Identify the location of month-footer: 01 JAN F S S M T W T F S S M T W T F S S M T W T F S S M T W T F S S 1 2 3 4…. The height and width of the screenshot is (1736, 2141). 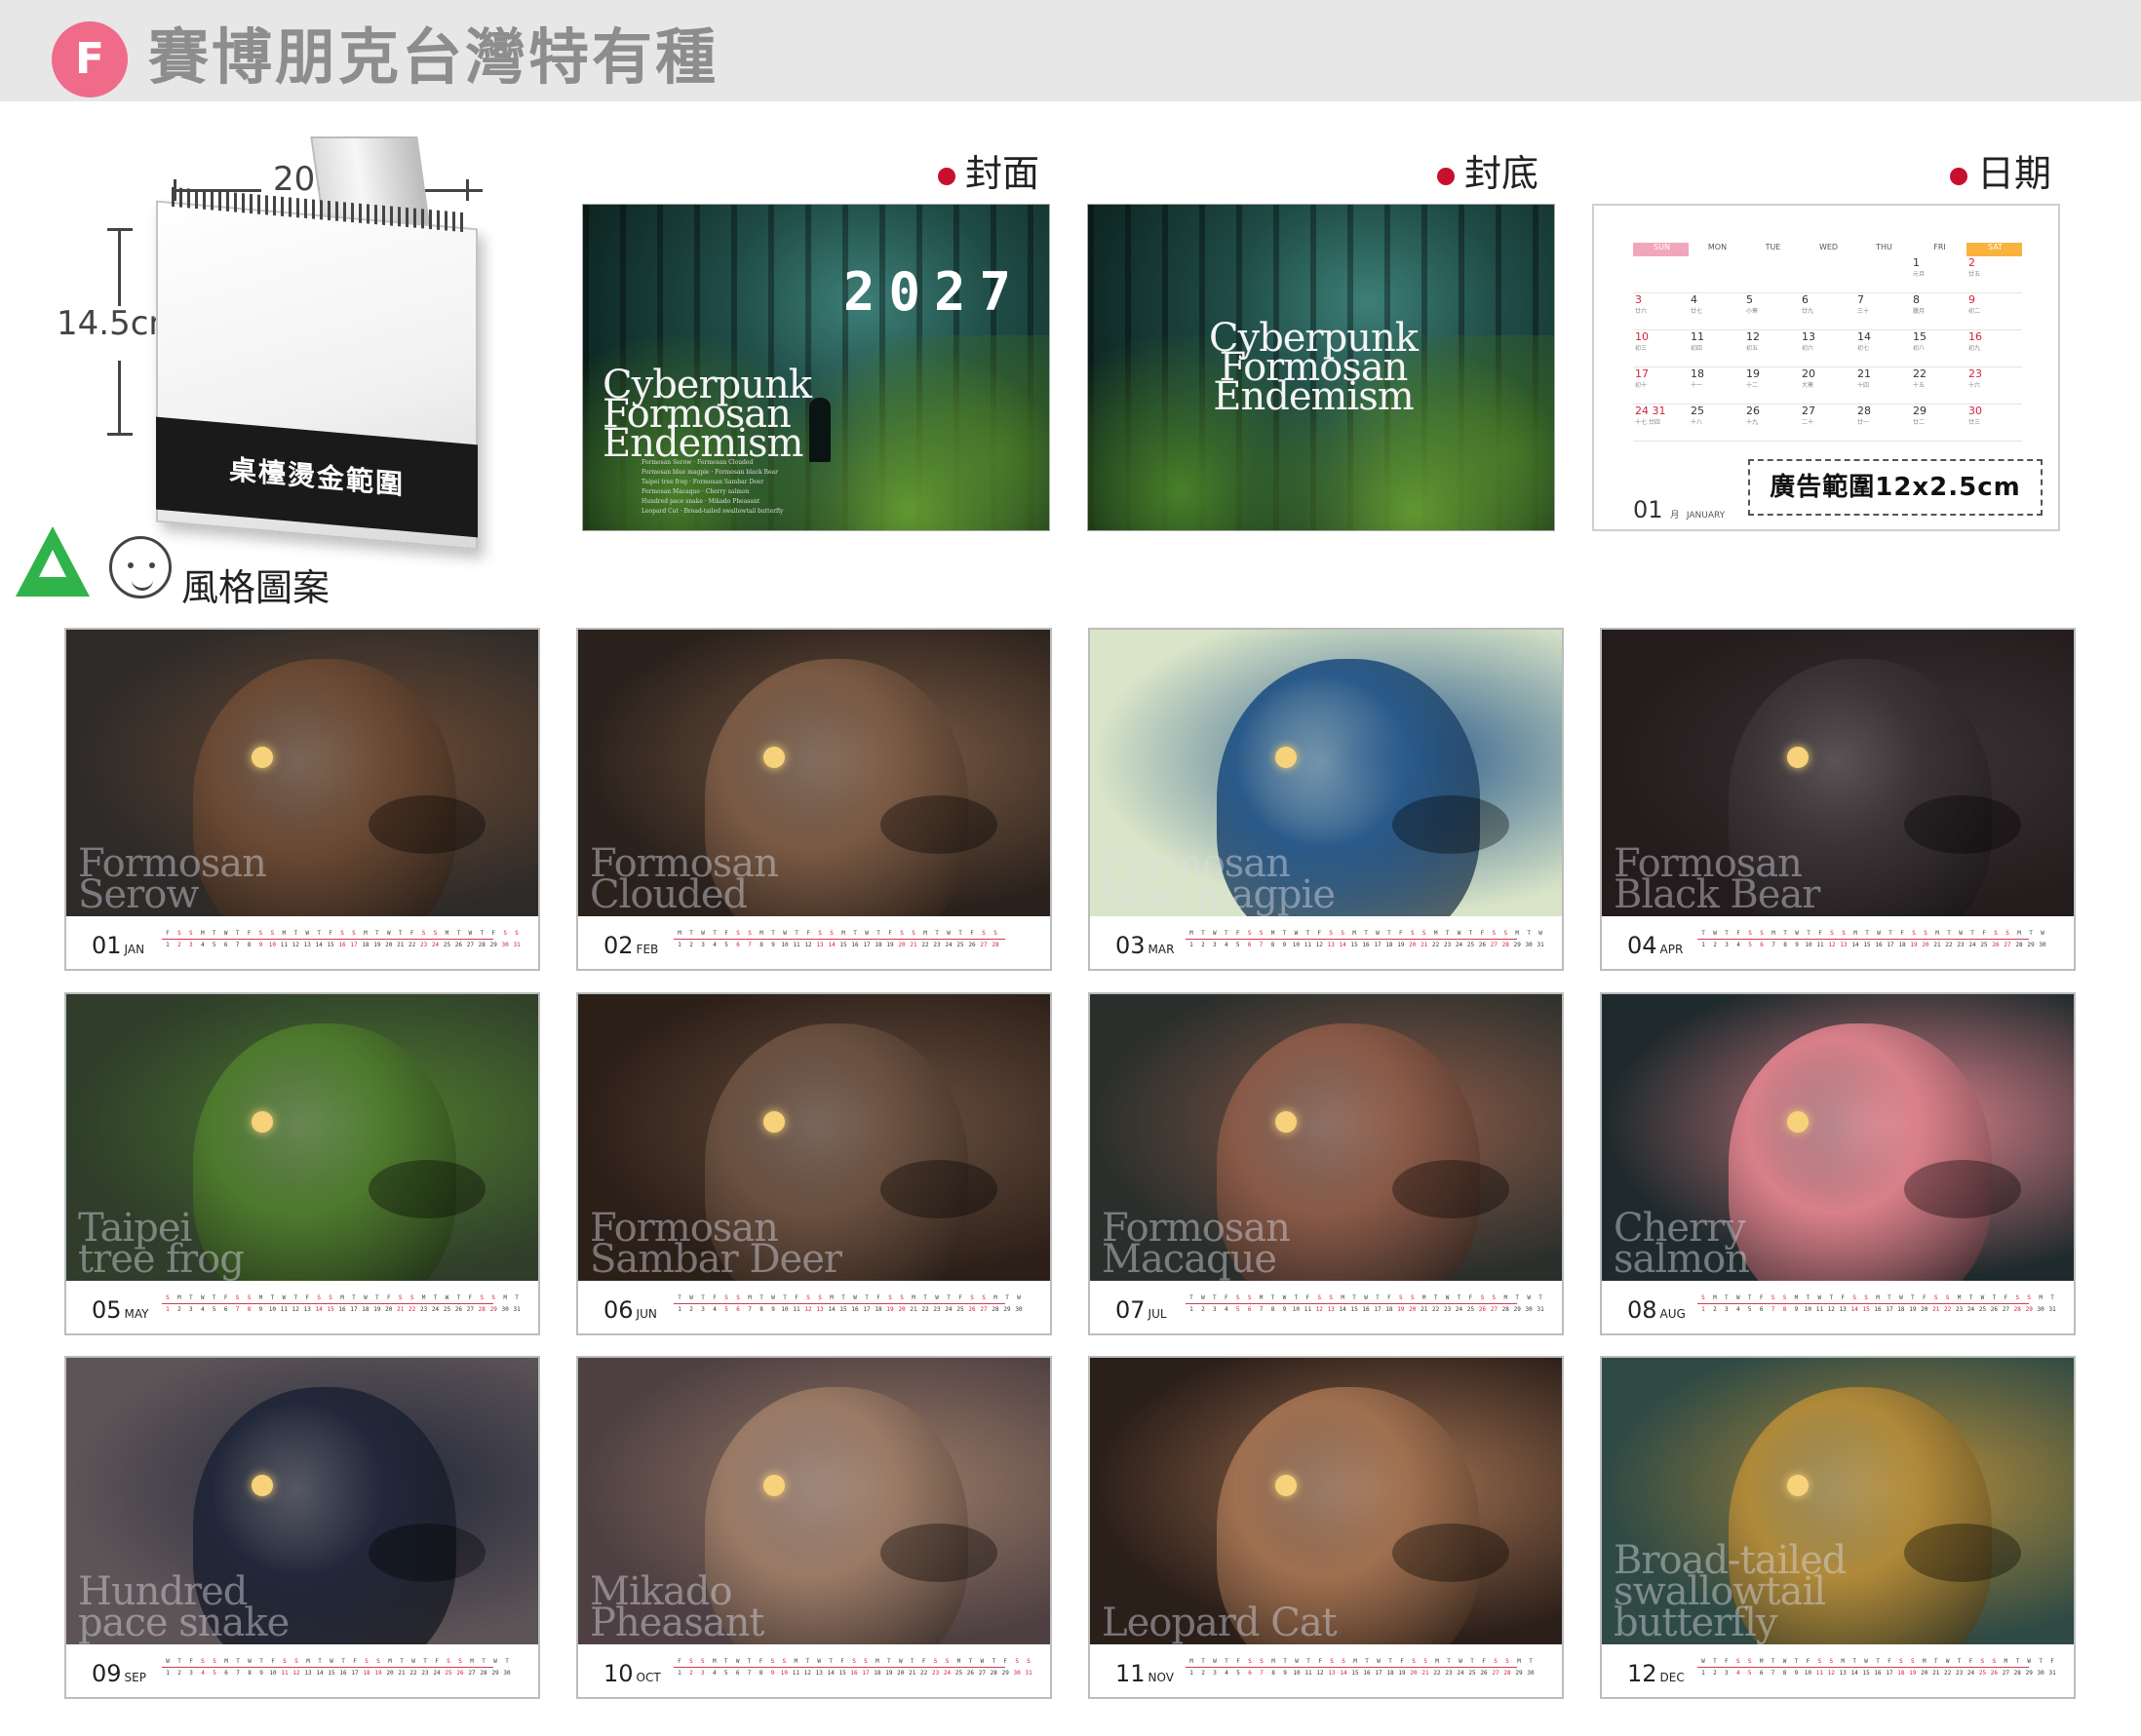
(302, 942).